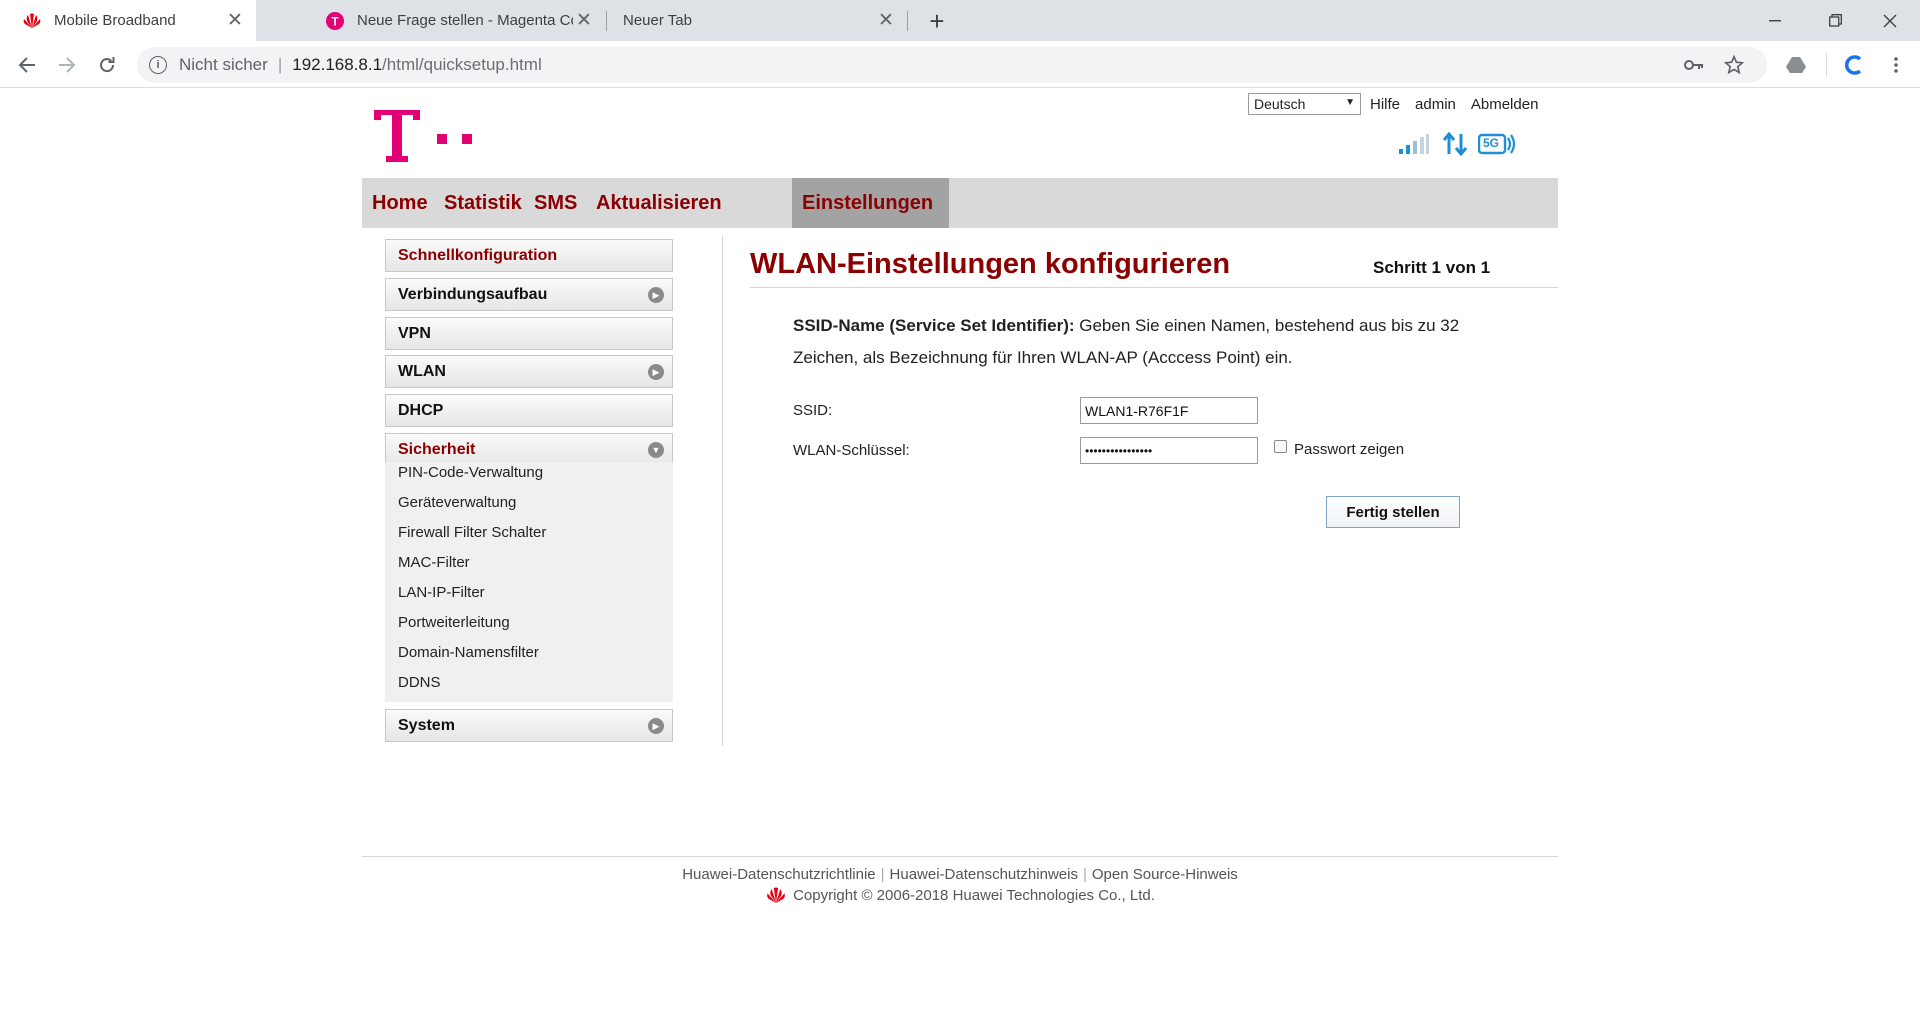 The width and height of the screenshot is (1920, 1030). I want to click on sidebar-item-schnellkonfiguration: Schnellkonfiguration, so click(529, 255).